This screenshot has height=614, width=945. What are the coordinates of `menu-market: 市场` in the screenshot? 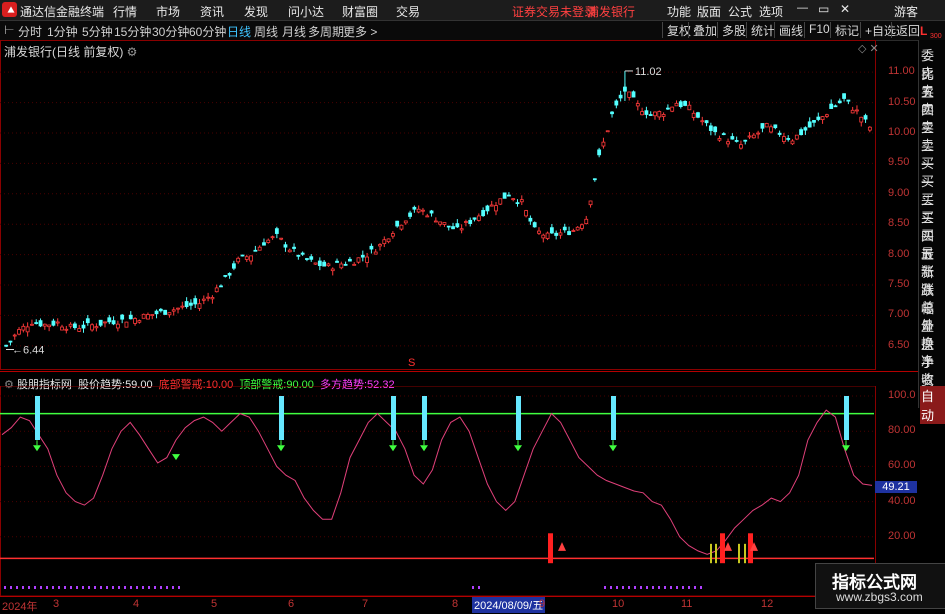 It's located at (168, 11).